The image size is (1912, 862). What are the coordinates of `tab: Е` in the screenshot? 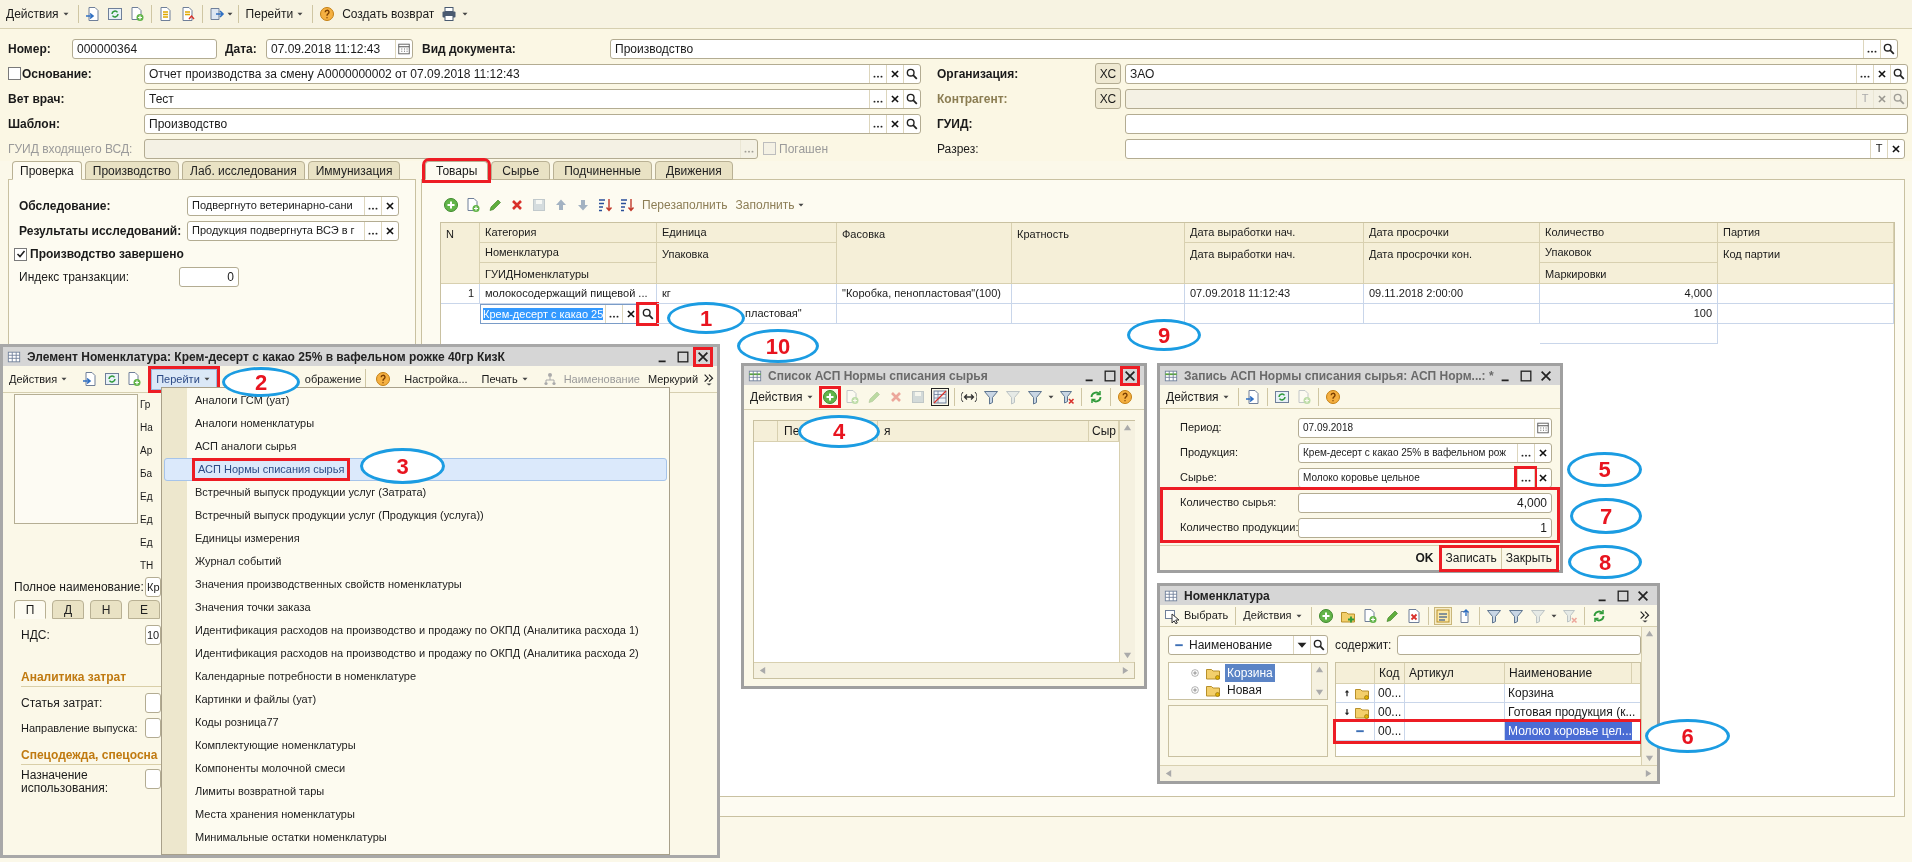 It's located at (144, 609).